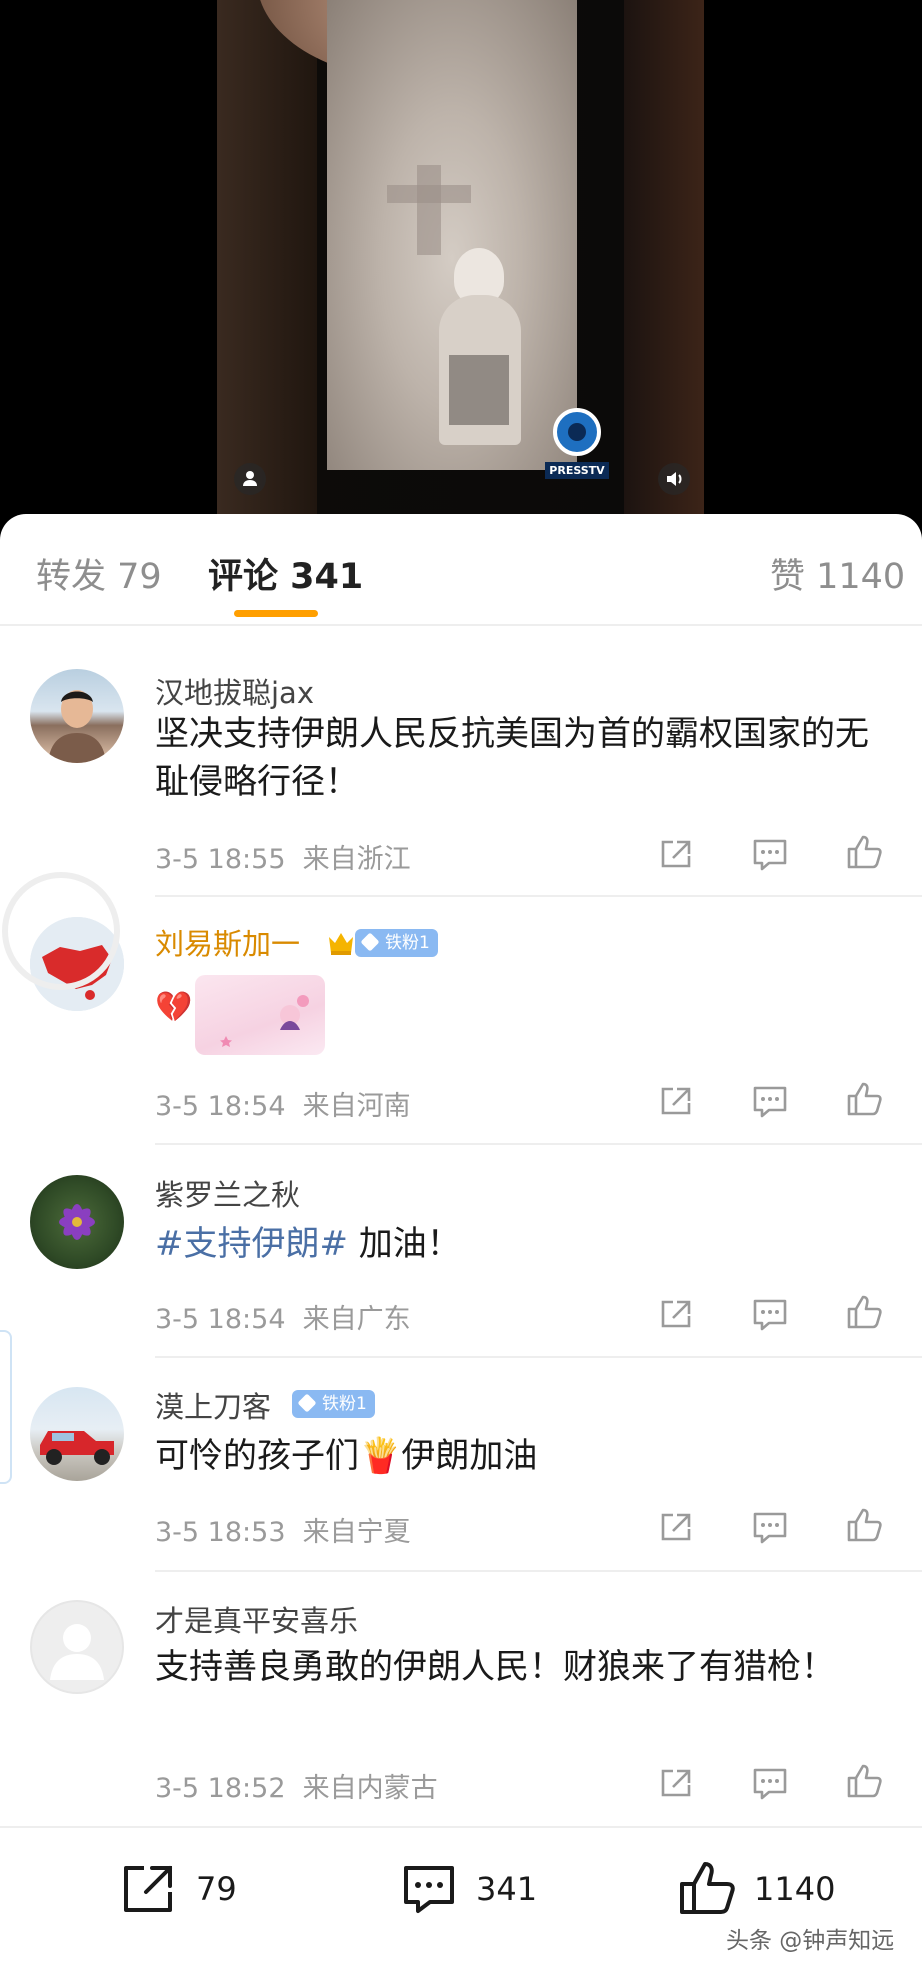  What do you see at coordinates (707, 1888) in the screenshot?
I see `thumbs-up-icon` at bounding box center [707, 1888].